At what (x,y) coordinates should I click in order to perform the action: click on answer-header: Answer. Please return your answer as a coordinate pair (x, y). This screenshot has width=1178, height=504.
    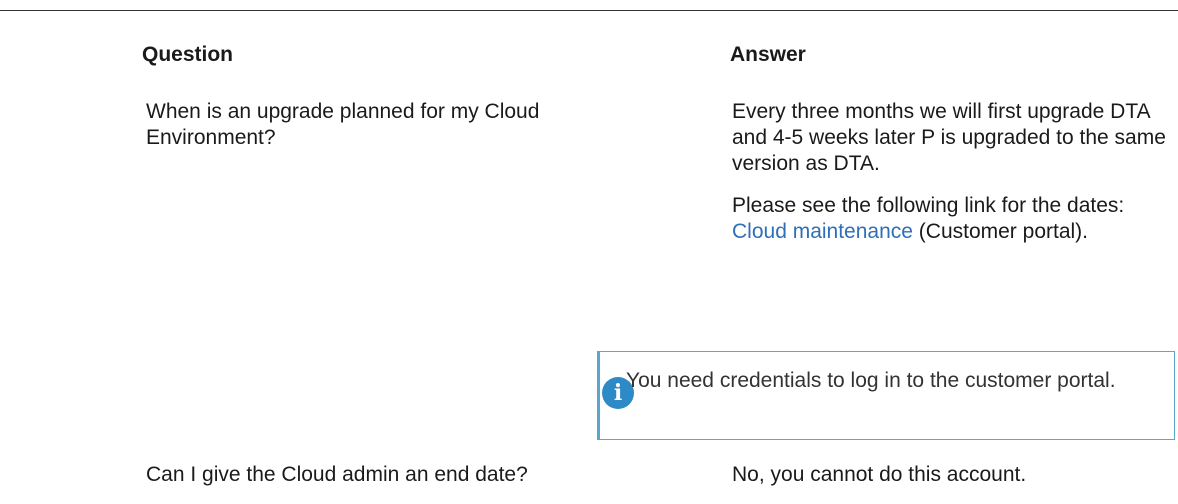
    Looking at the image, I should click on (768, 54).